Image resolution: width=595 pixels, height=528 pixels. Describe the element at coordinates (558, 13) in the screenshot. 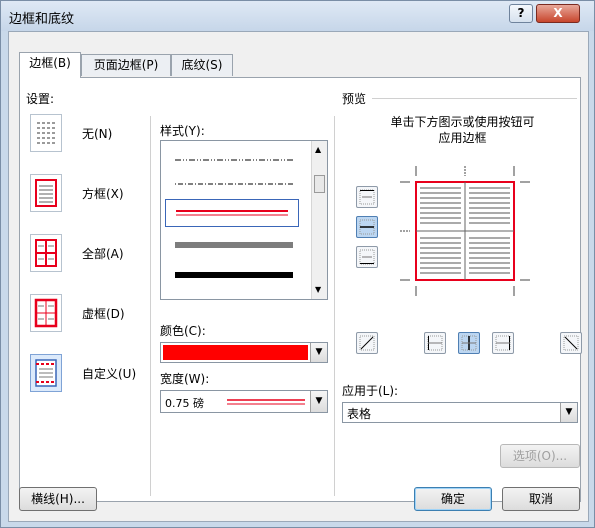

I see `close-button: X` at that location.